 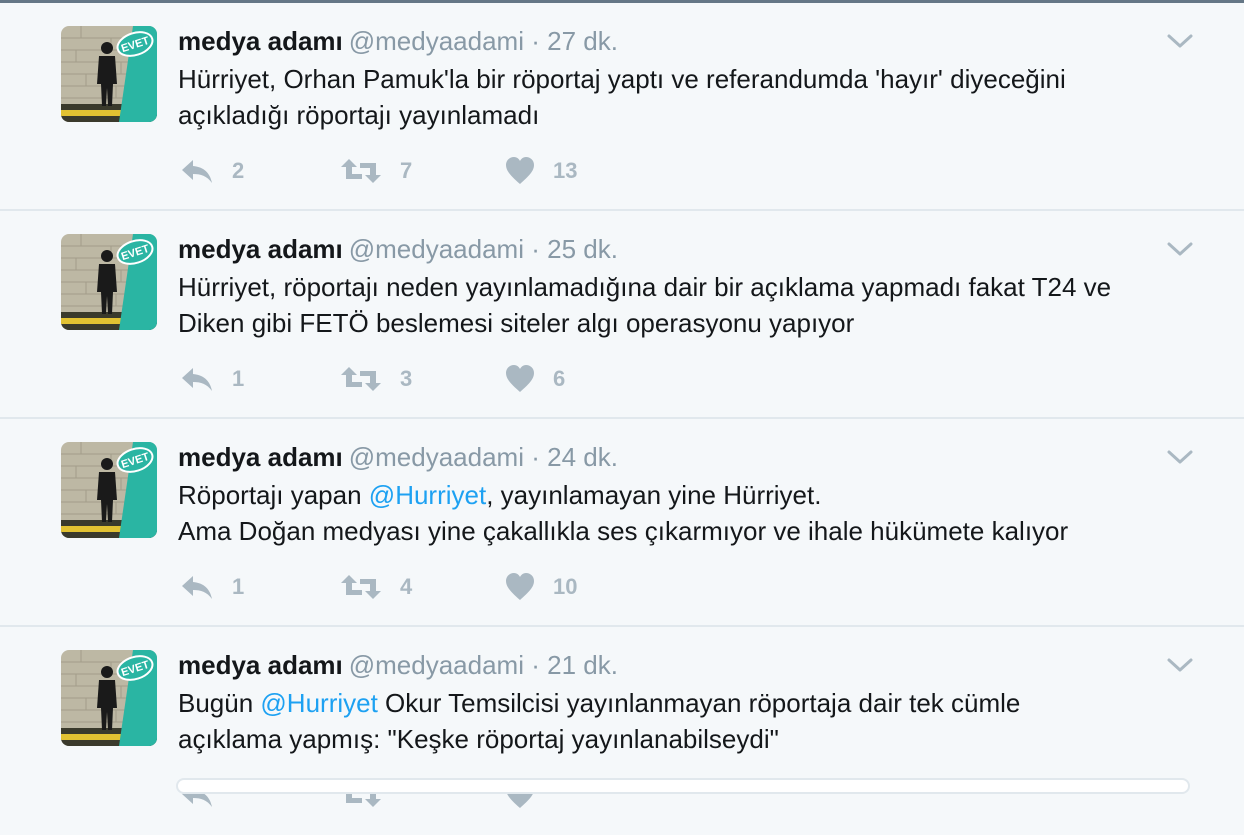 What do you see at coordinates (406, 170) in the screenshot?
I see `retweet-count: 7` at bounding box center [406, 170].